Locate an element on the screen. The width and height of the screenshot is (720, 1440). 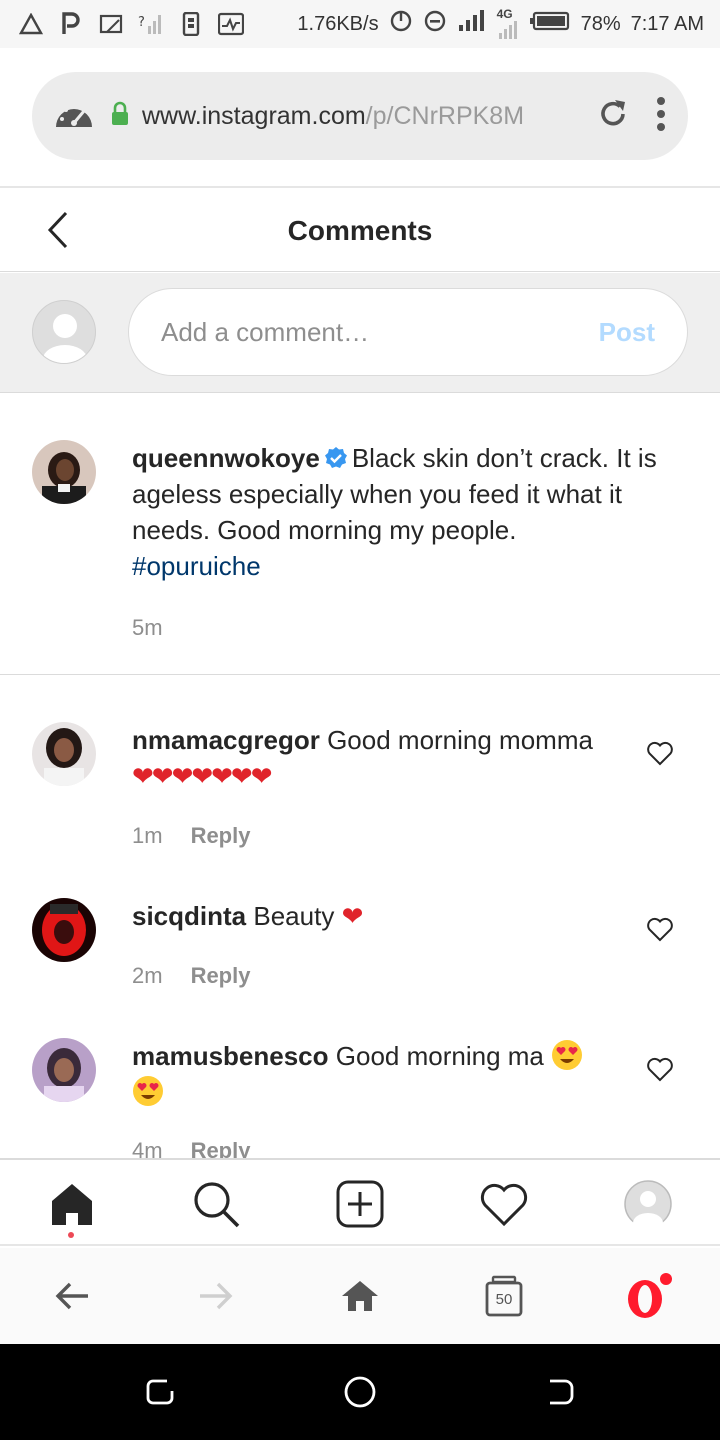
url-text: www.instagram.com/p/CNrRPK8M is located at coordinates (347, 116).